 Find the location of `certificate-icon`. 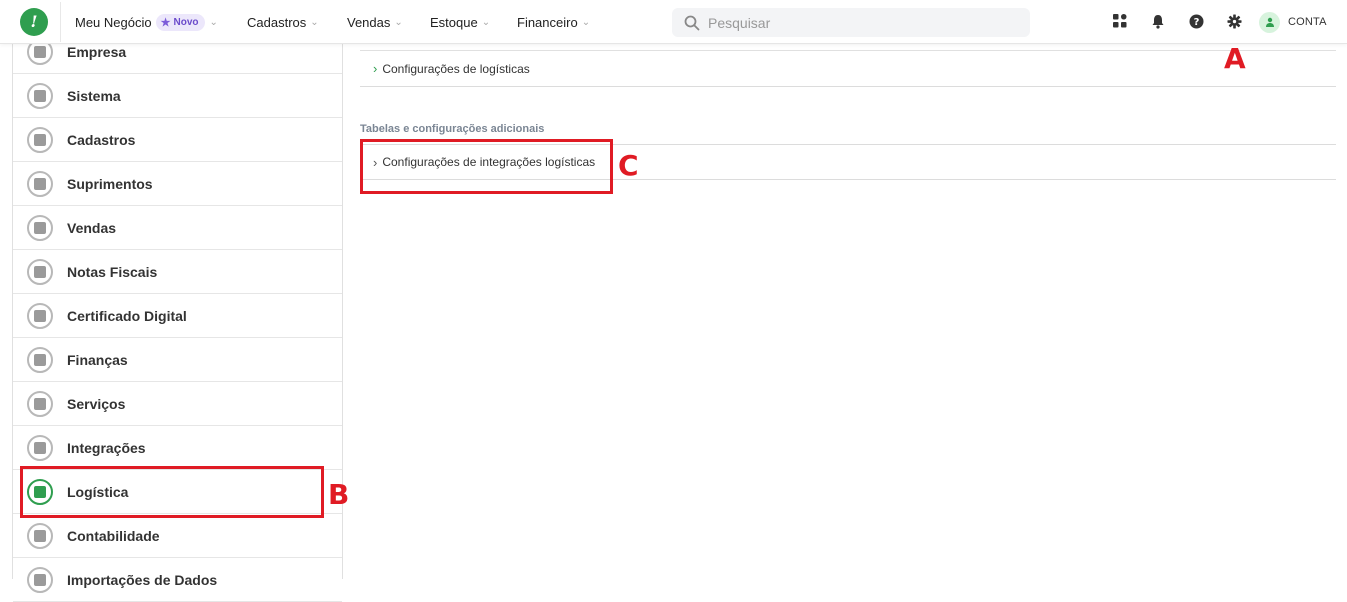

certificate-icon is located at coordinates (40, 315).